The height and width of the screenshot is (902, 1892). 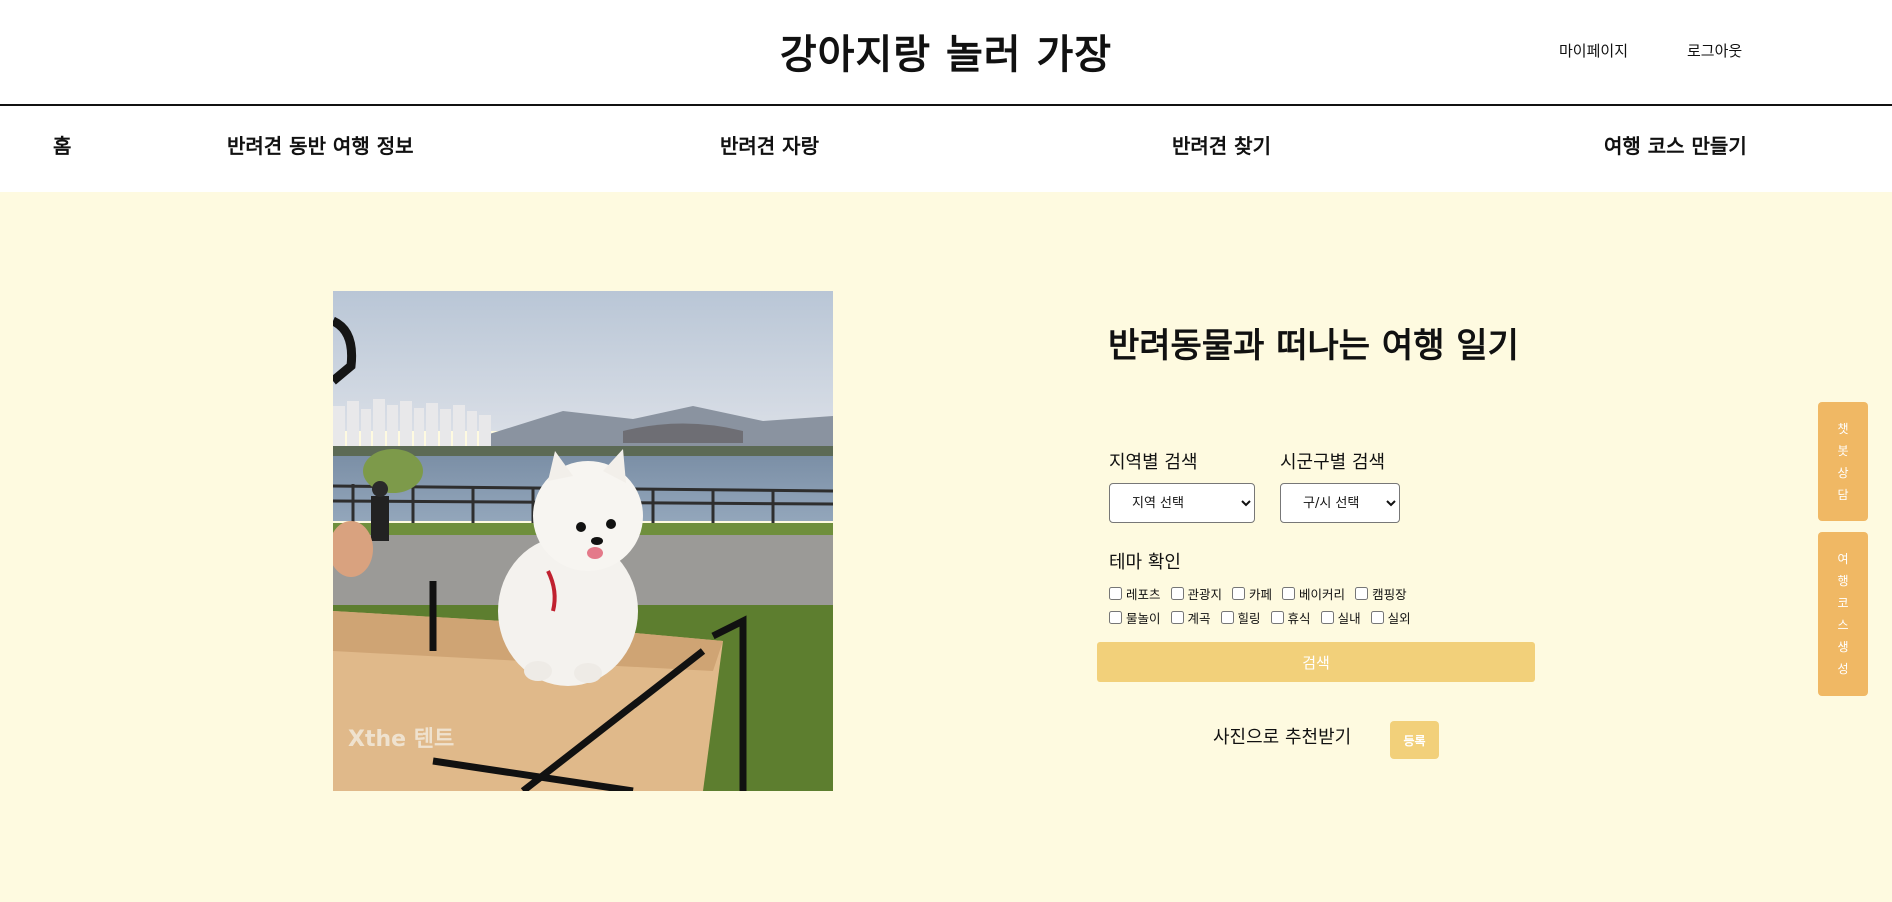 What do you see at coordinates (1843, 559) in the screenshot?
I see `course-char: 여` at bounding box center [1843, 559].